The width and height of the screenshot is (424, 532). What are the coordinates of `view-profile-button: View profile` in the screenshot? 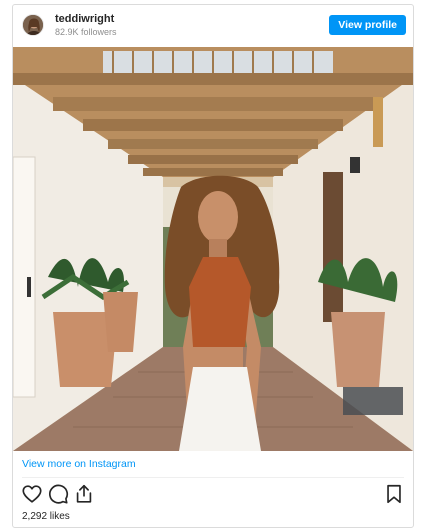 It's located at (367, 25).